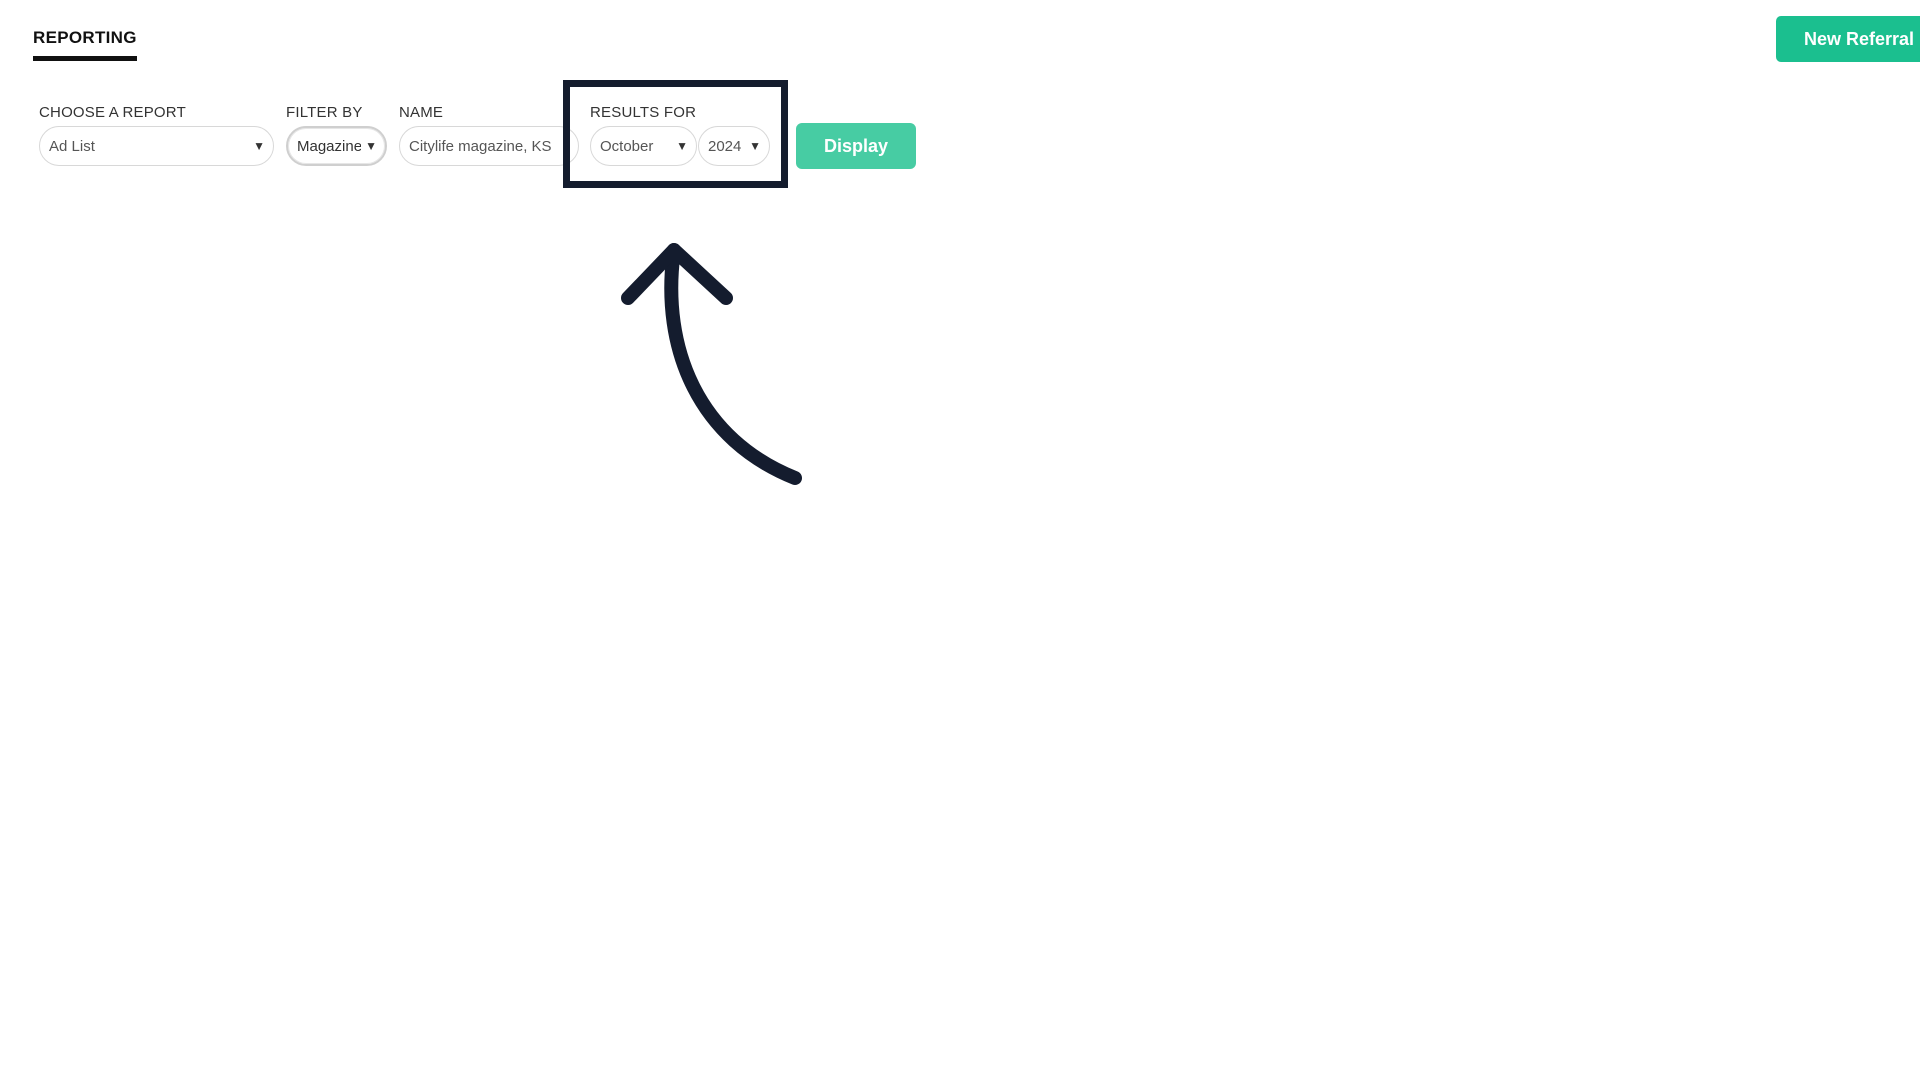 This screenshot has height=1080, width=1920. I want to click on name-select-value: Citylife magazine, KS, so click(480, 146).